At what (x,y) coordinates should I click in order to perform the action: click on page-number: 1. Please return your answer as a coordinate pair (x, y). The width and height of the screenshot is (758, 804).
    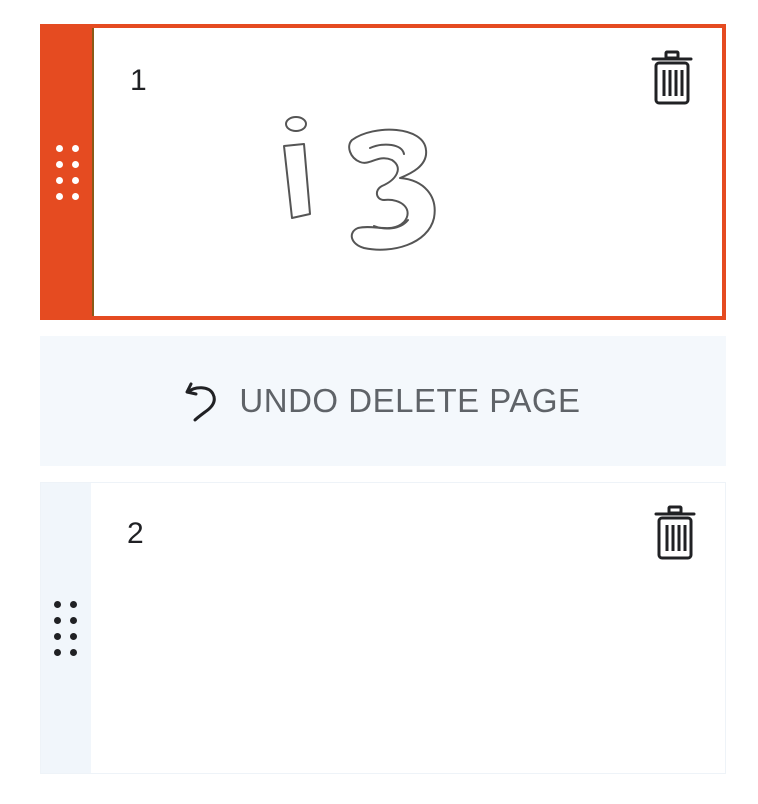
    Looking at the image, I should click on (138, 80).